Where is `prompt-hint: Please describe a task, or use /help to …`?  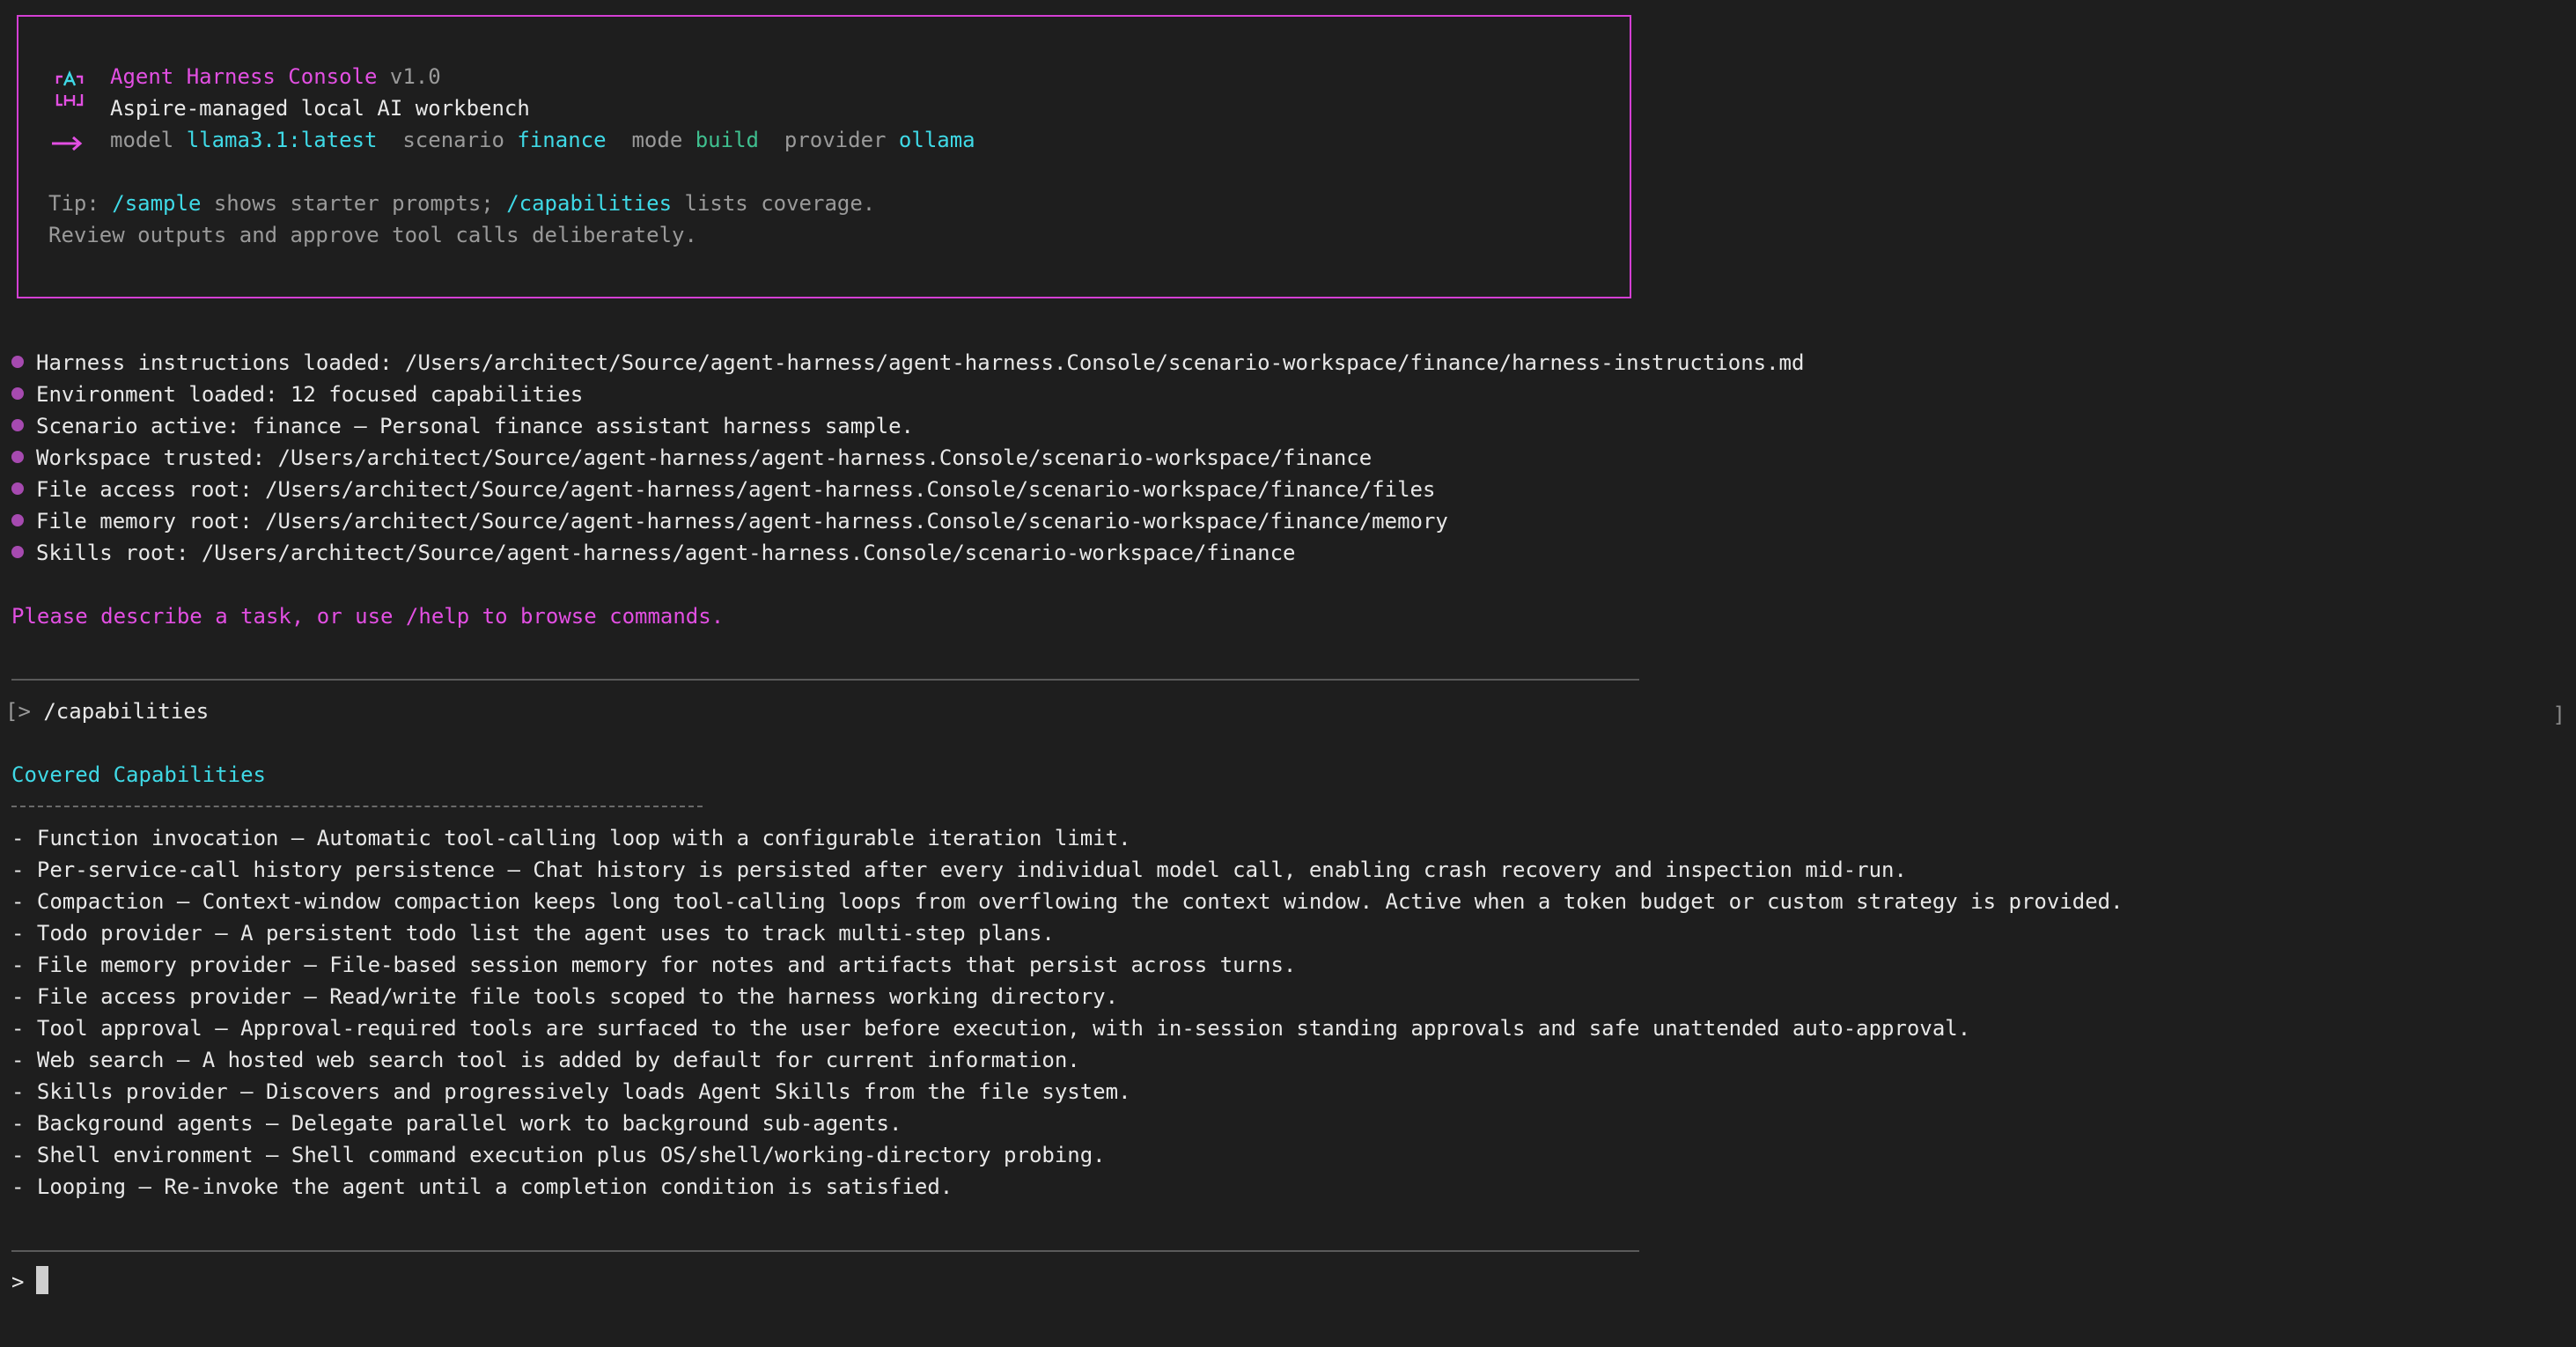
prompt-hint: Please describe a task, or use /help to … is located at coordinates (368, 616).